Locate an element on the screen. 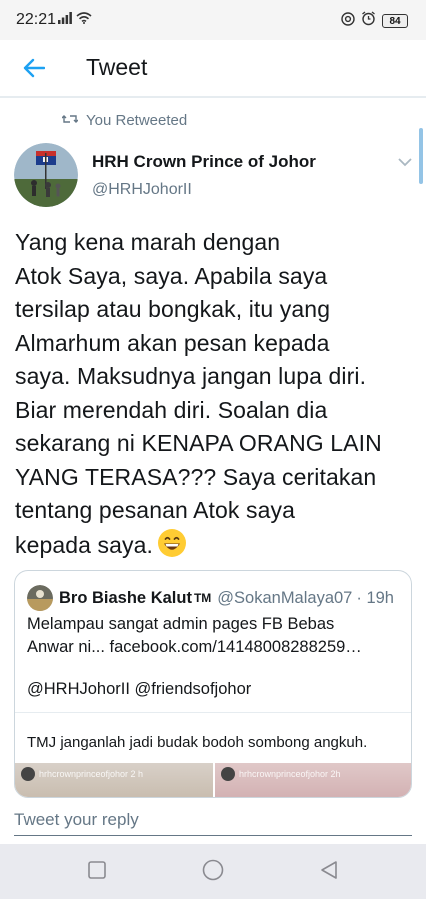 This screenshot has width=426, height=899. status-time: 22:21 is located at coordinates (36, 19).